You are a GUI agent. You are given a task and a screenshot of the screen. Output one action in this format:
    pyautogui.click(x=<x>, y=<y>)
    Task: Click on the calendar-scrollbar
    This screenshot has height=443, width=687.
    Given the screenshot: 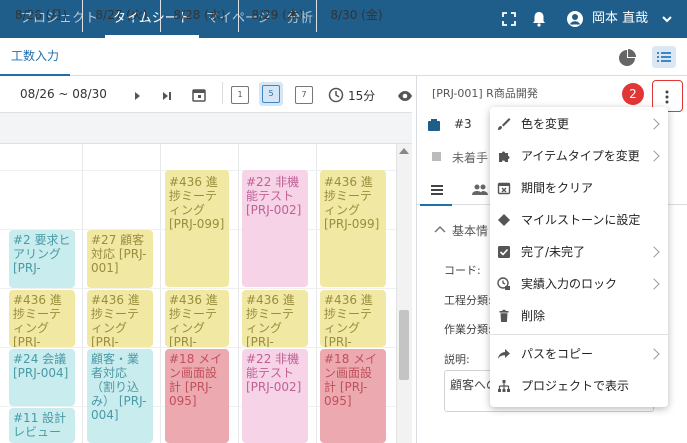 What is the action you would take?
    pyautogui.click(x=404, y=293)
    